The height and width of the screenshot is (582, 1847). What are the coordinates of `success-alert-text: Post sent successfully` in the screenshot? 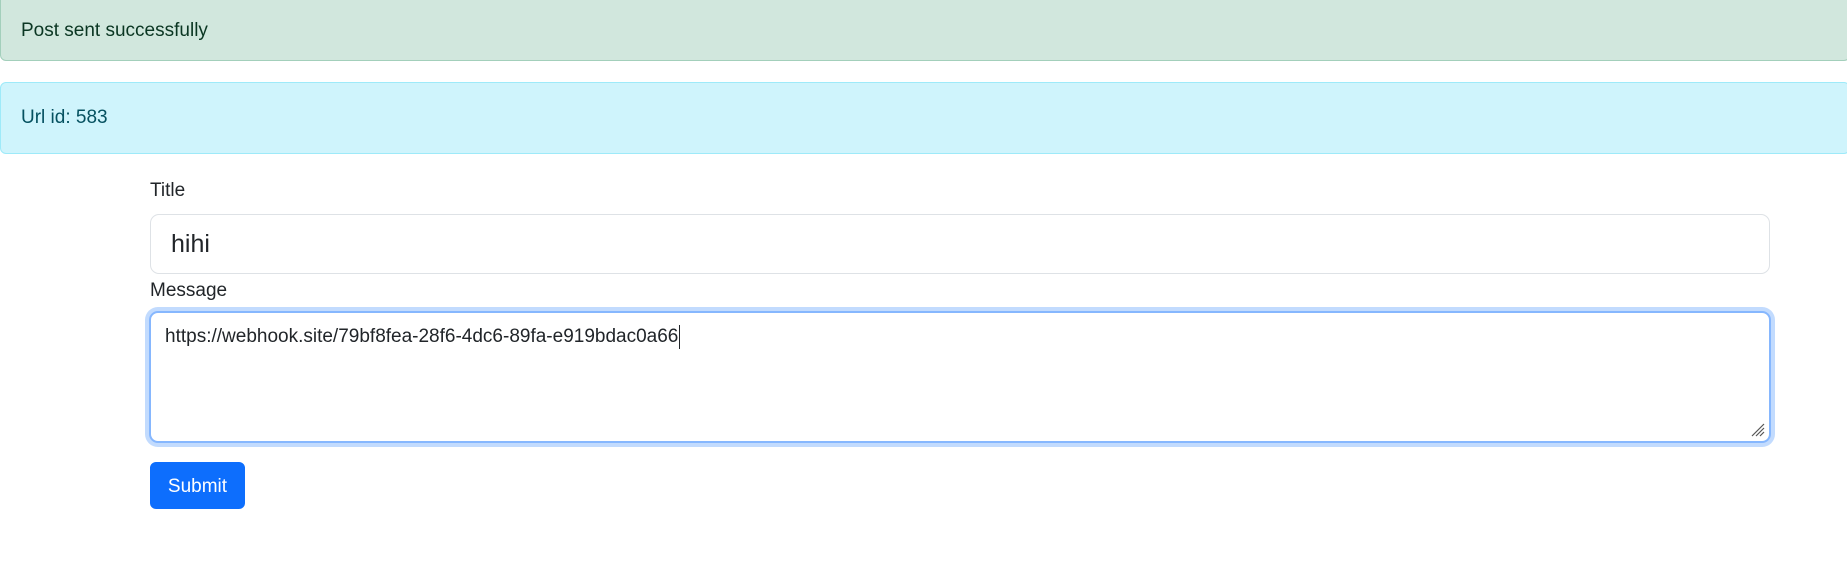 It's located at (114, 30).